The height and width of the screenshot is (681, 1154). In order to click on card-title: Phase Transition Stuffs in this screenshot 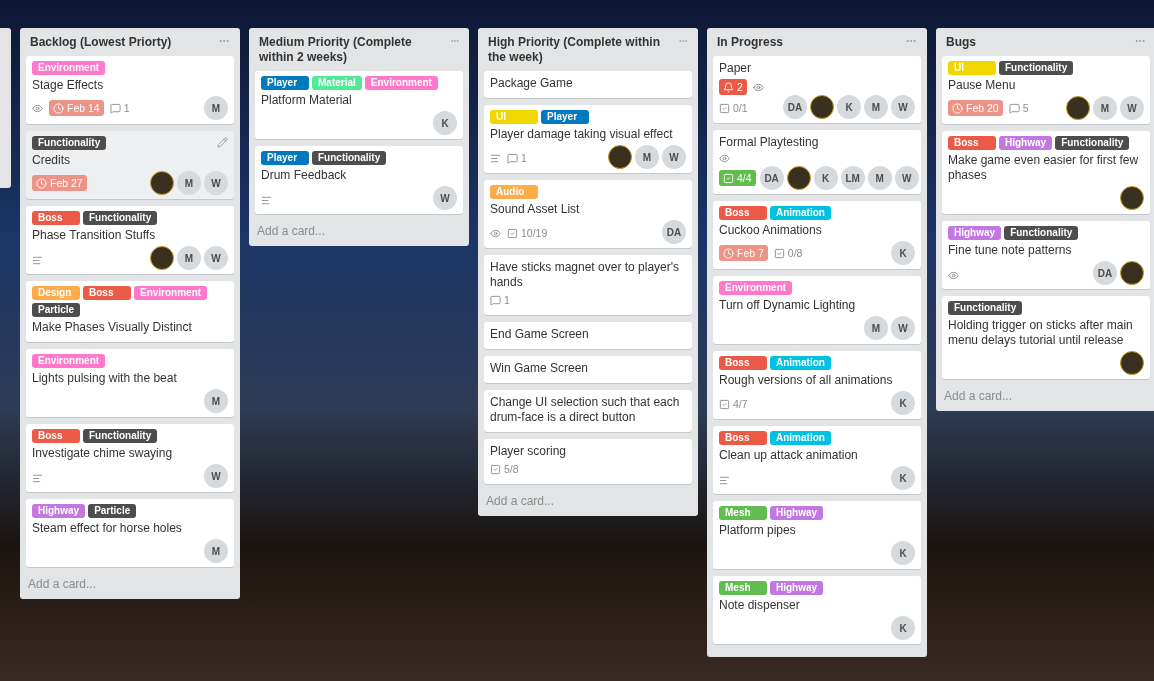, I will do `click(94, 235)`.